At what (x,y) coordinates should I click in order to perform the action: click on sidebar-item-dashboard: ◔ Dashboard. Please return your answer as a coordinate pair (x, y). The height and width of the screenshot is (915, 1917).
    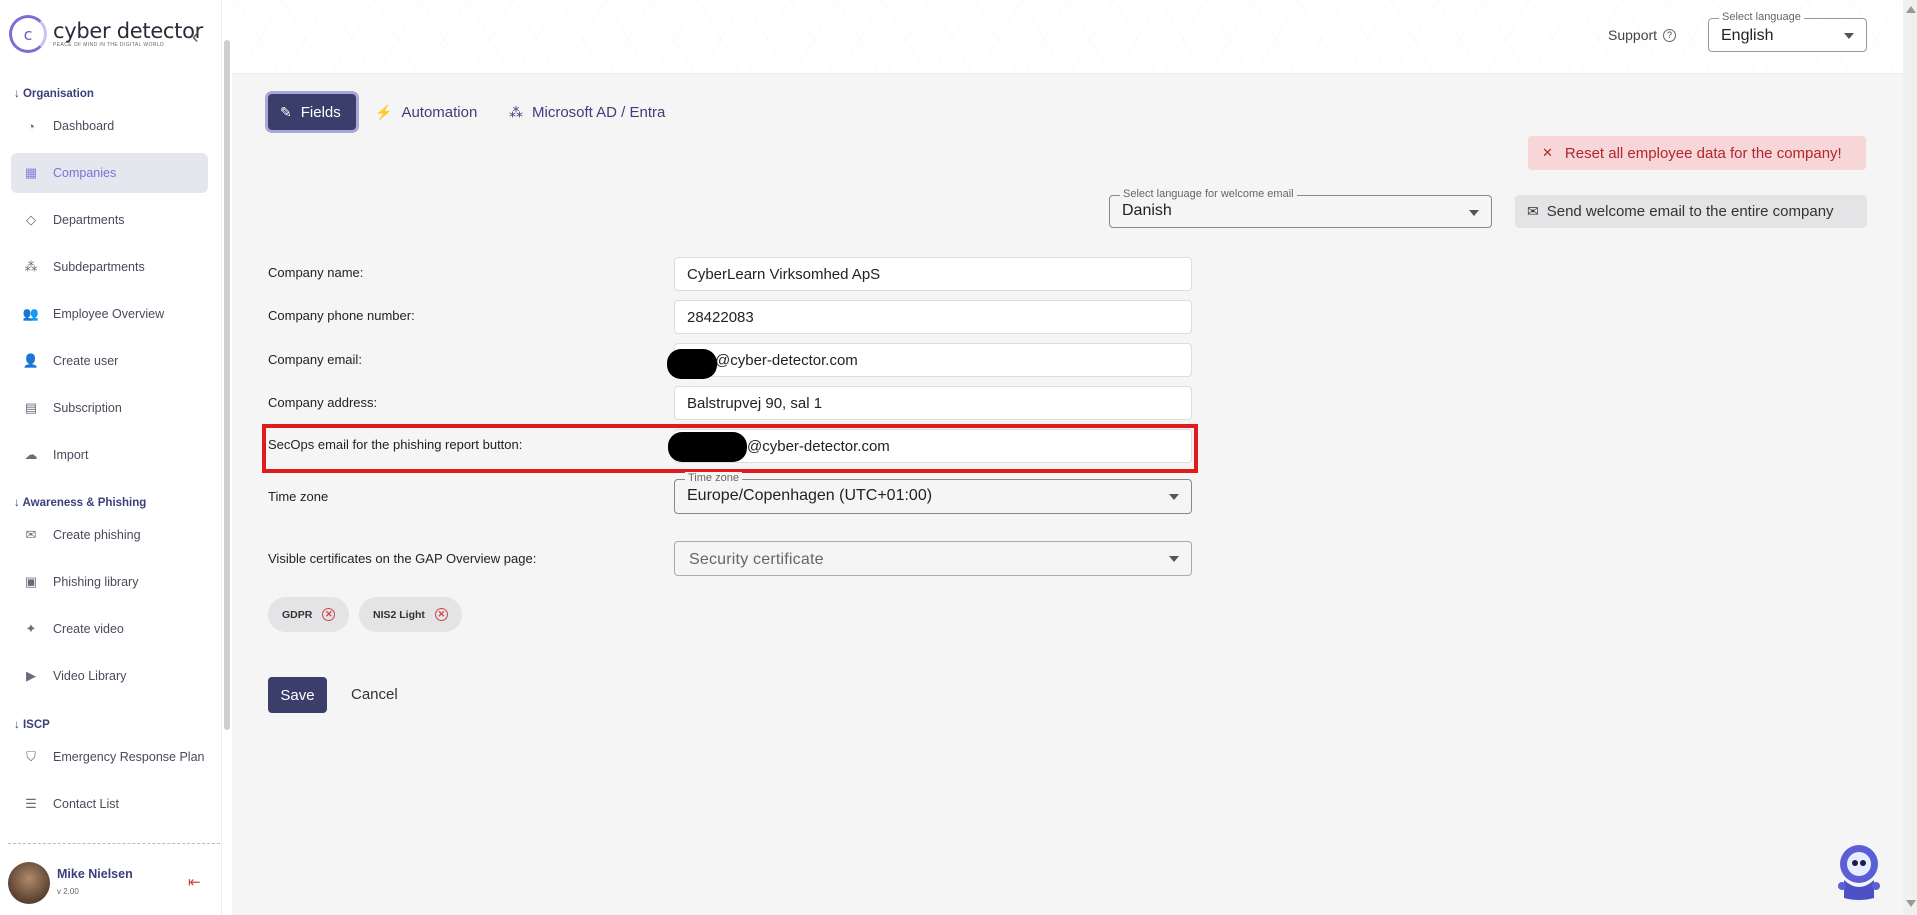
    Looking at the image, I should click on (109, 126).